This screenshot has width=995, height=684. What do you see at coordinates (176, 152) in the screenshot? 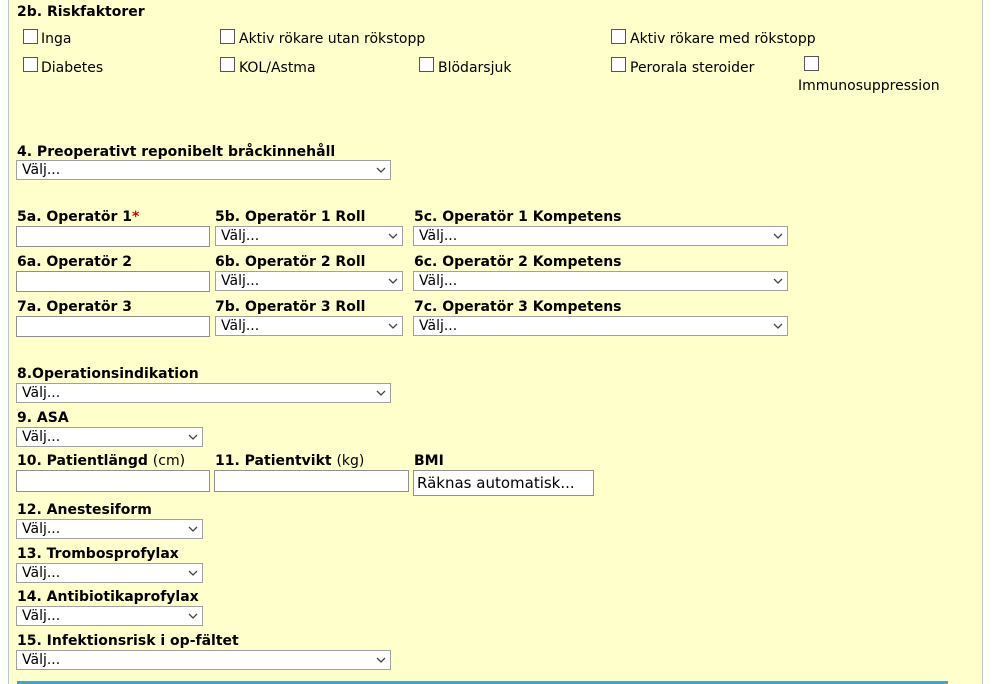
I see `q4-label: 4. Preoperativt reponibelt bråckinnehåll` at bounding box center [176, 152].